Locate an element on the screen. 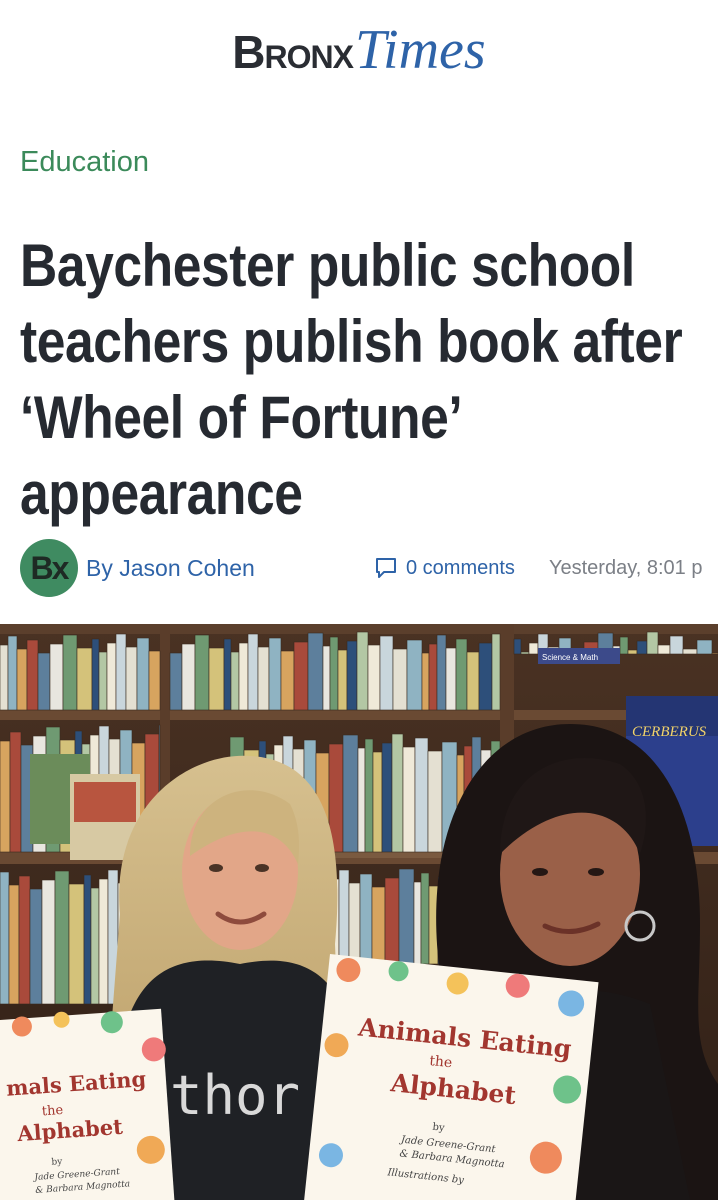 The width and height of the screenshot is (718, 1200). category-link: Education is located at coordinates (84, 162).